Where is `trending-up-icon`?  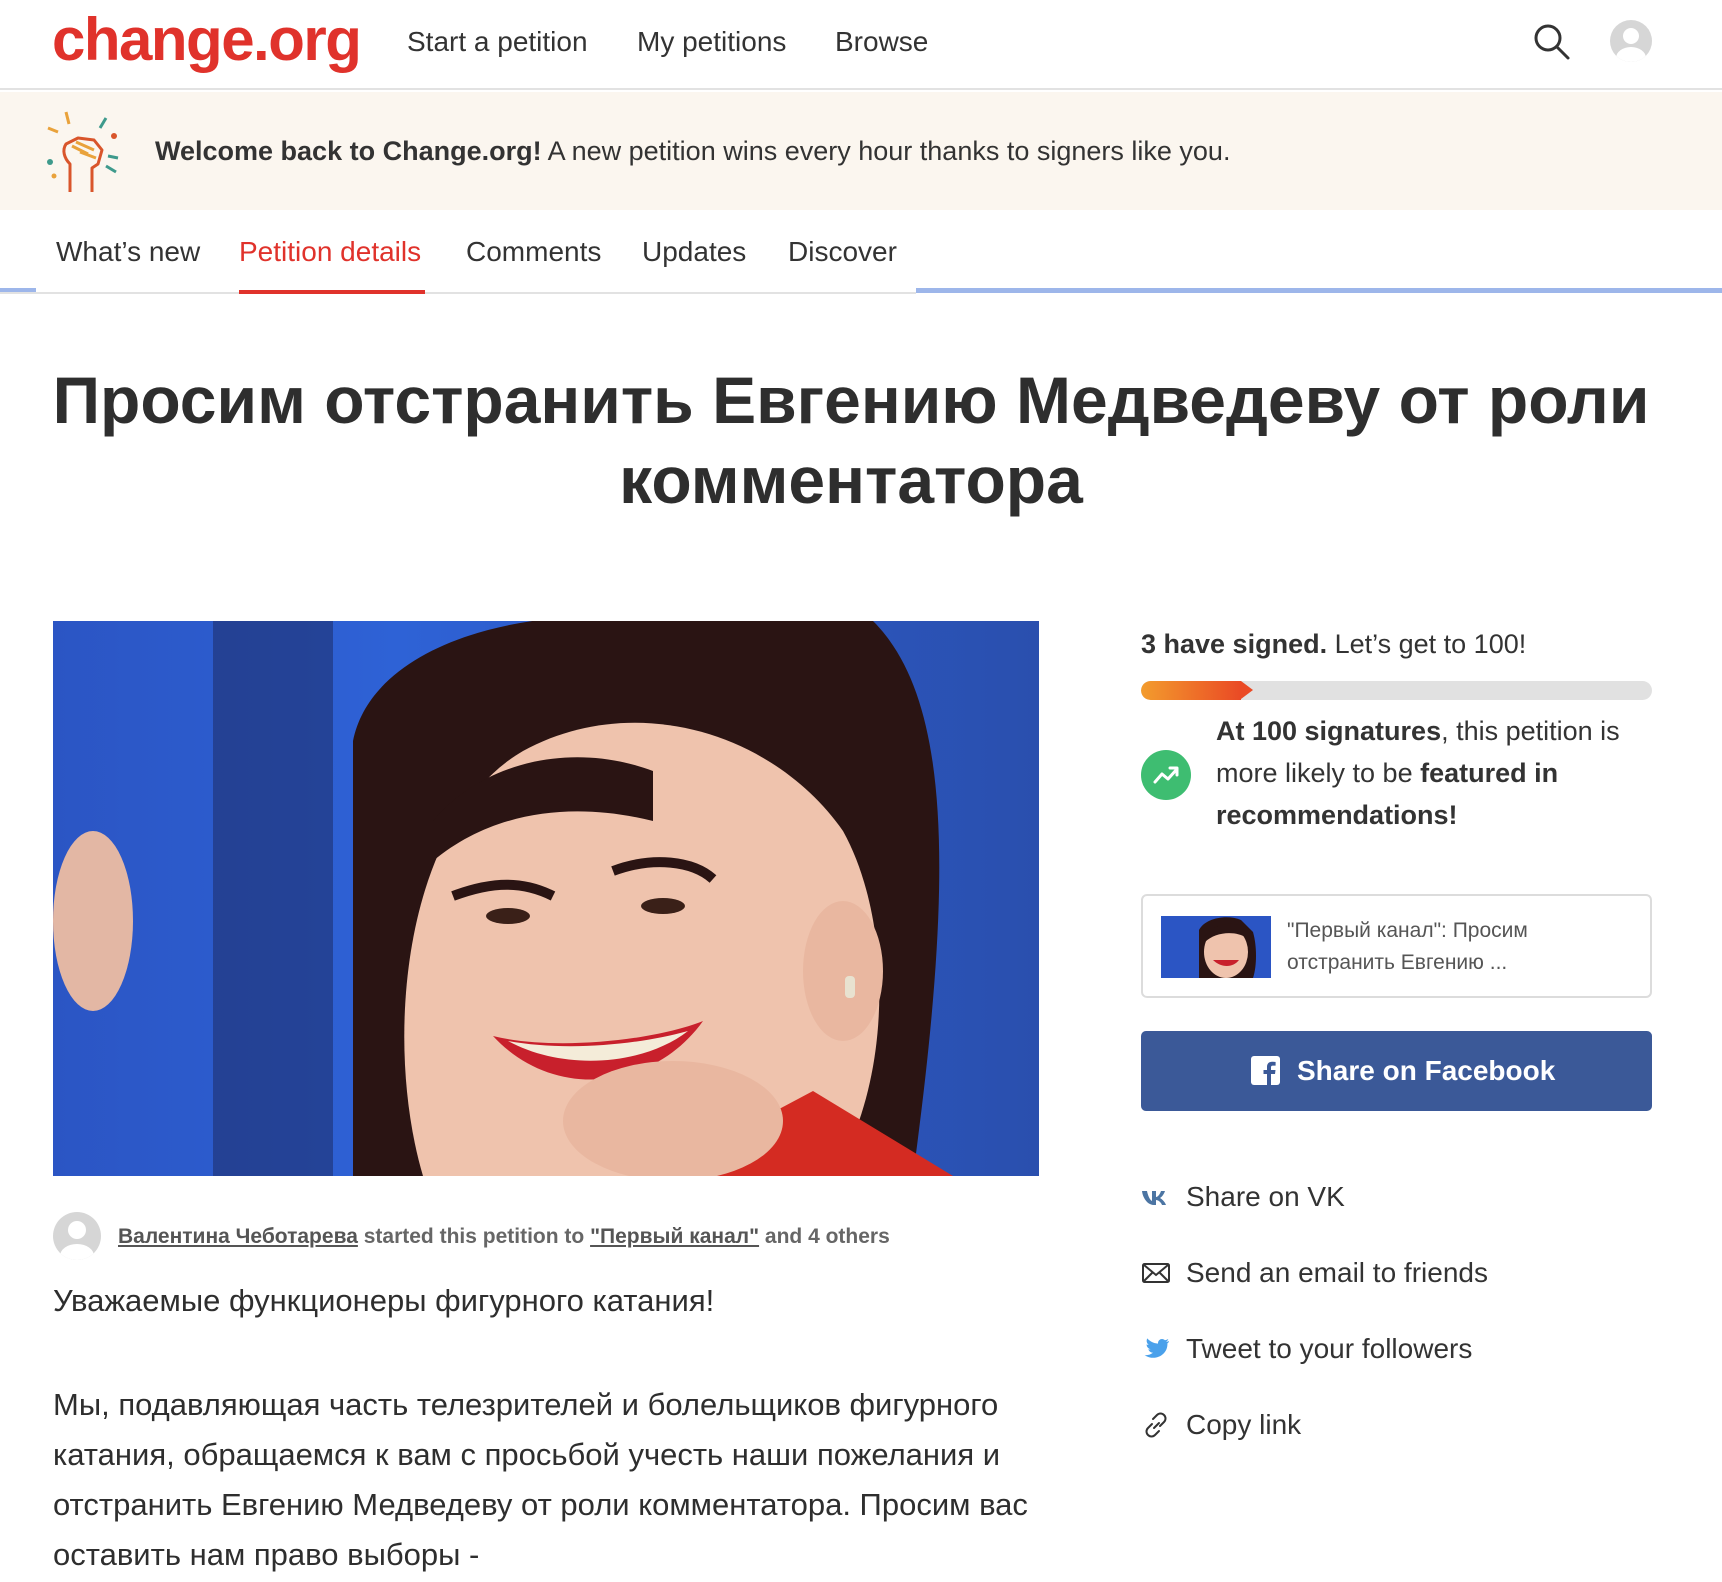
trending-up-icon is located at coordinates (1166, 775).